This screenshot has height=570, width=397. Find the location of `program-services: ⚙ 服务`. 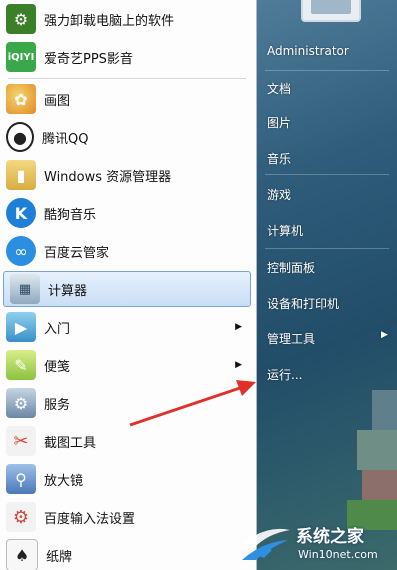

program-services: ⚙ 服务 is located at coordinates (128, 403).